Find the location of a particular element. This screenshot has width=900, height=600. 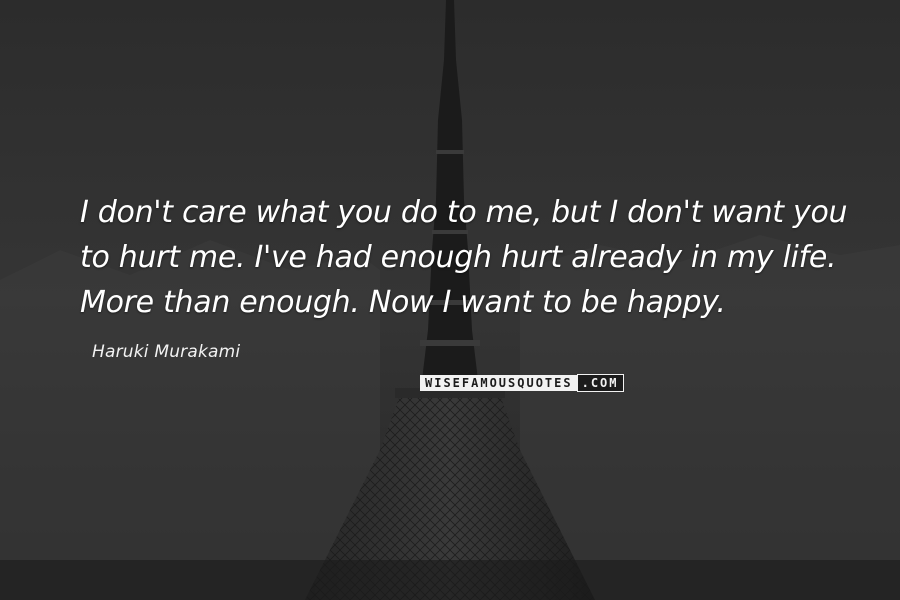

watermark-suffix: .COM is located at coordinates (600, 383).